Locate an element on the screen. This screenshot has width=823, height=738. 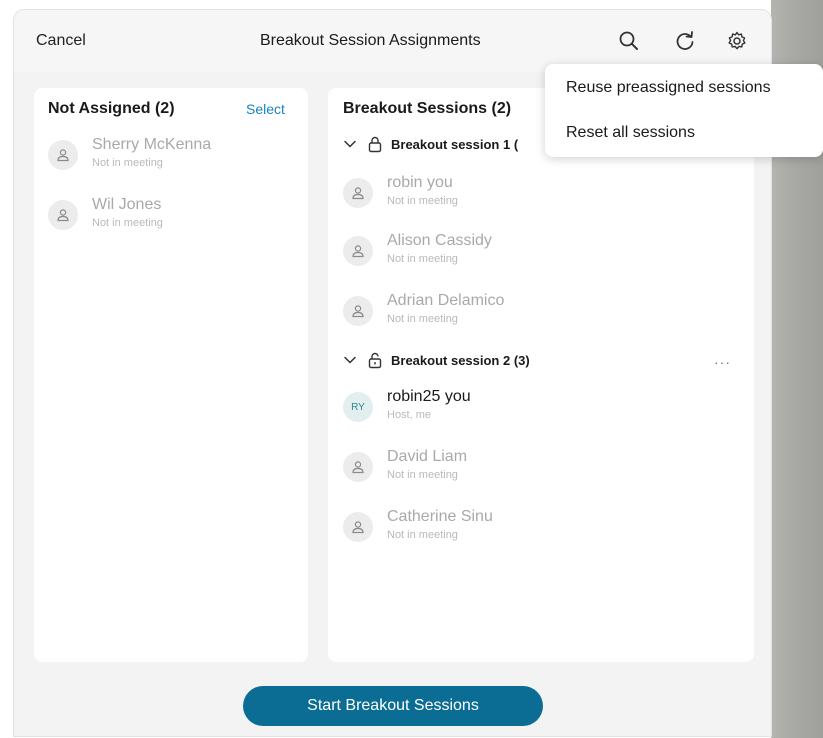
menu-item-reuse-preassigned: Reuse preassigned sessions is located at coordinates (668, 88).